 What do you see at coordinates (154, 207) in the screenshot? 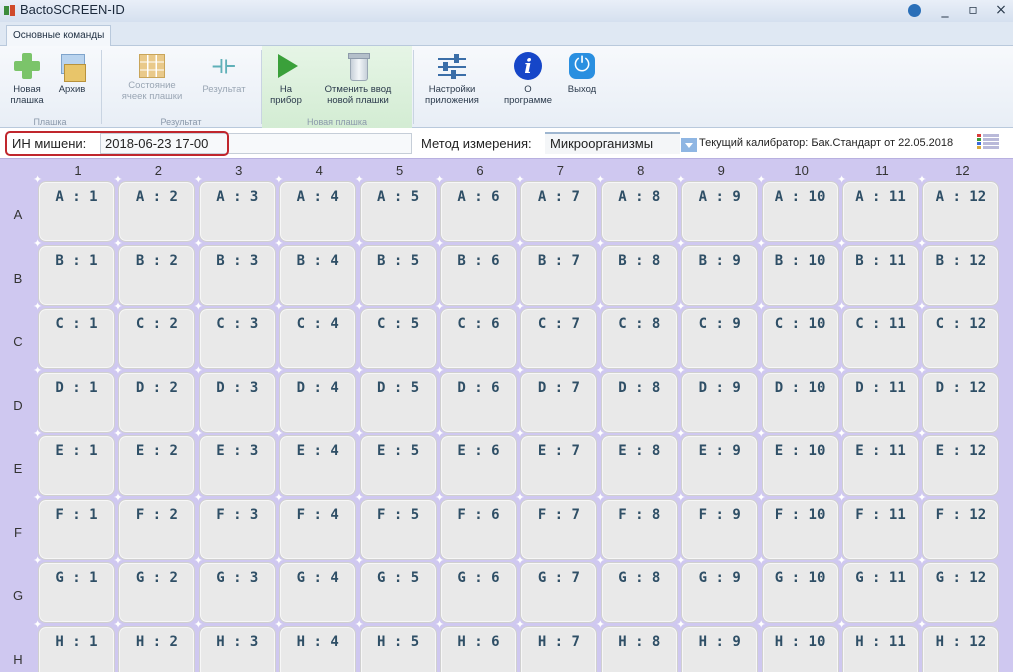
I see `plate-well: A : 2` at bounding box center [154, 207].